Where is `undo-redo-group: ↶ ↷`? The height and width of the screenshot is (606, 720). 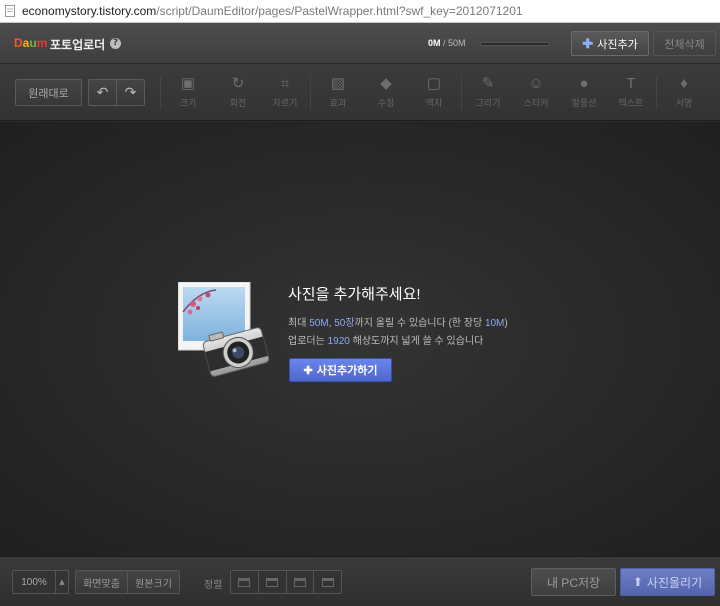 undo-redo-group: ↶ ↷ is located at coordinates (116, 92).